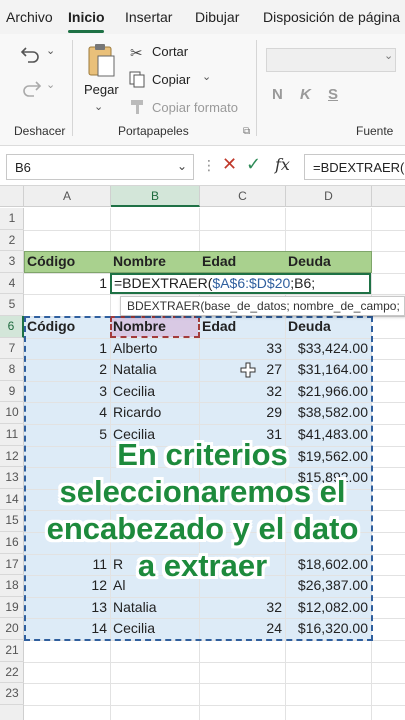 The height and width of the screenshot is (720, 405). What do you see at coordinates (136, 53) in the screenshot?
I see `cut-icon: ✂` at bounding box center [136, 53].